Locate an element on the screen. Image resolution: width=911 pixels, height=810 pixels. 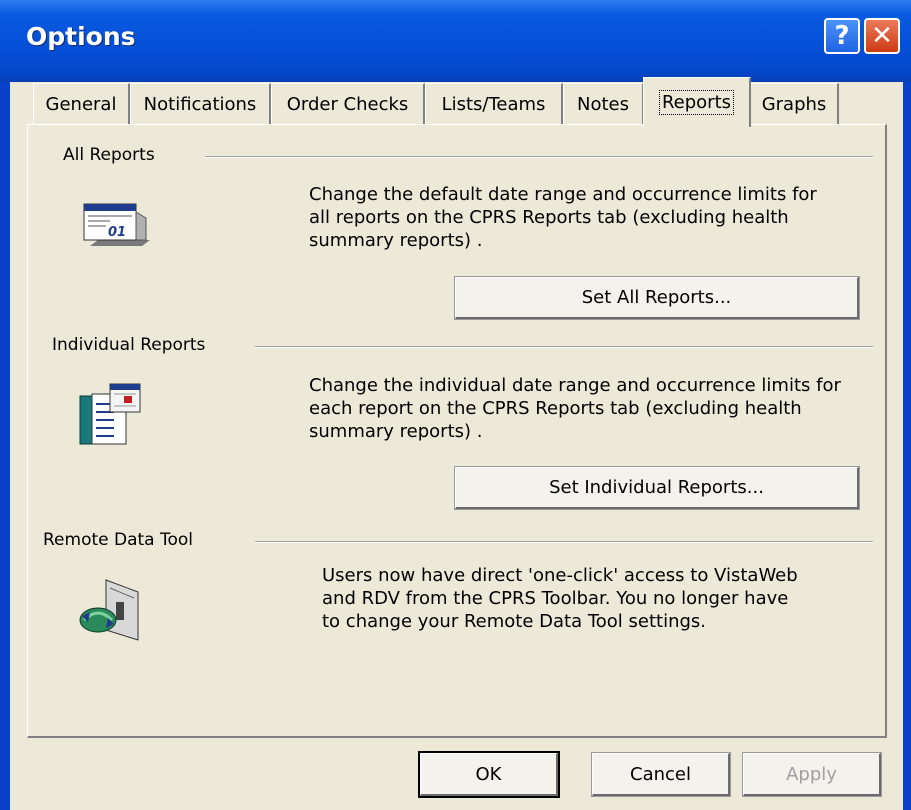
tab-notes: Notes is located at coordinates (603, 104).